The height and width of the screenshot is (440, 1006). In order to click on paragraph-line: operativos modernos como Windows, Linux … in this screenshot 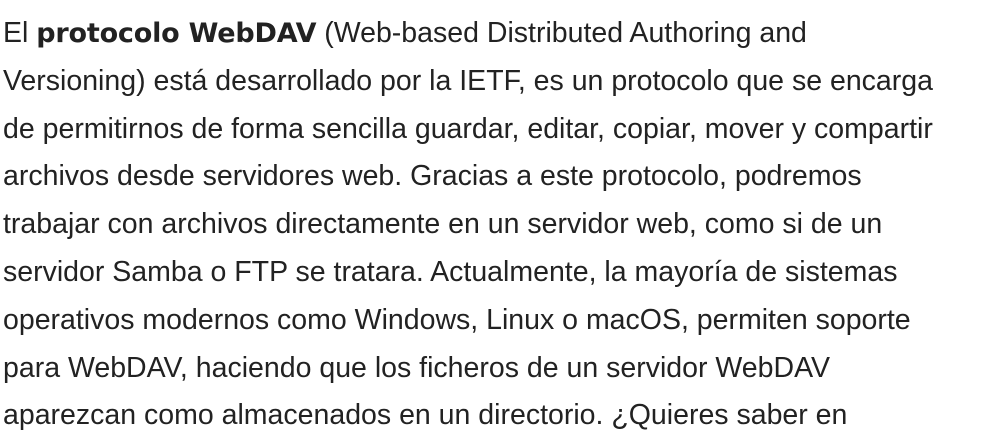, I will do `click(457, 319)`.